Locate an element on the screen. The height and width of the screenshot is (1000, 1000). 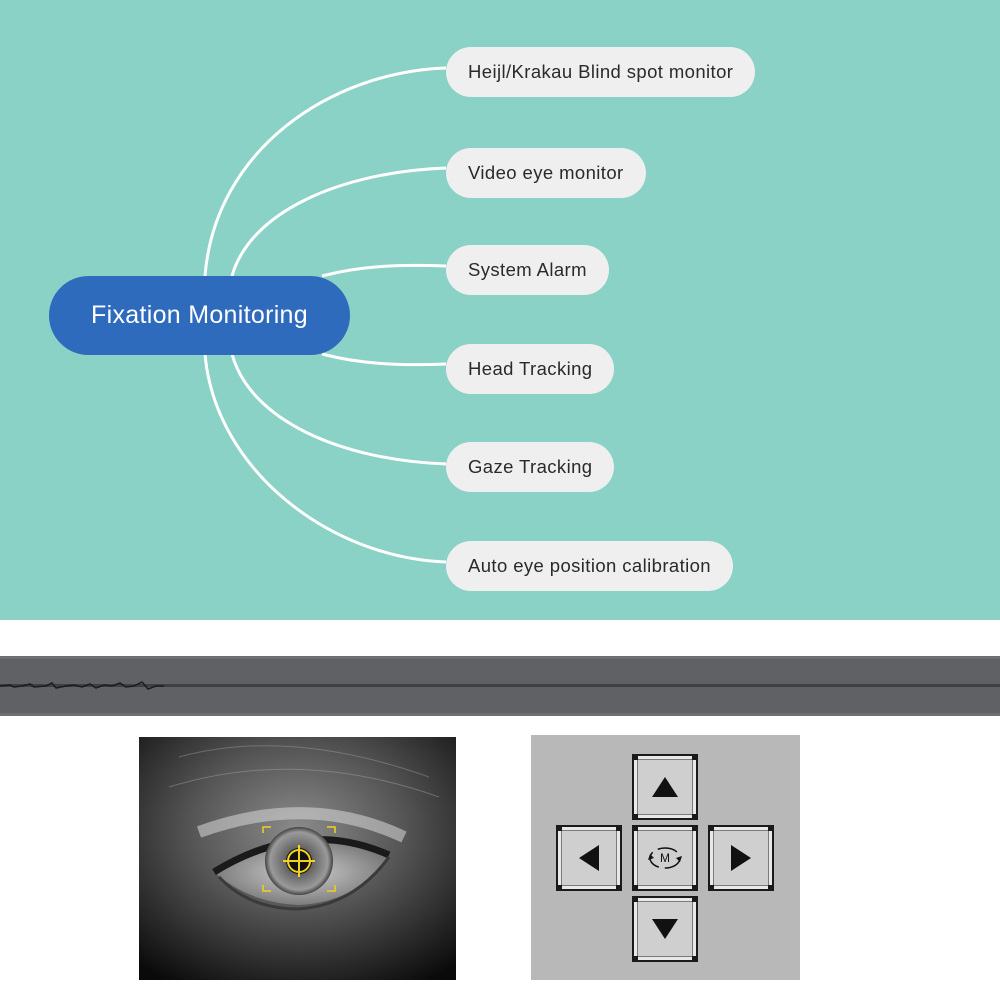
center-node: Fixation Monitoring is located at coordinates (199, 315).